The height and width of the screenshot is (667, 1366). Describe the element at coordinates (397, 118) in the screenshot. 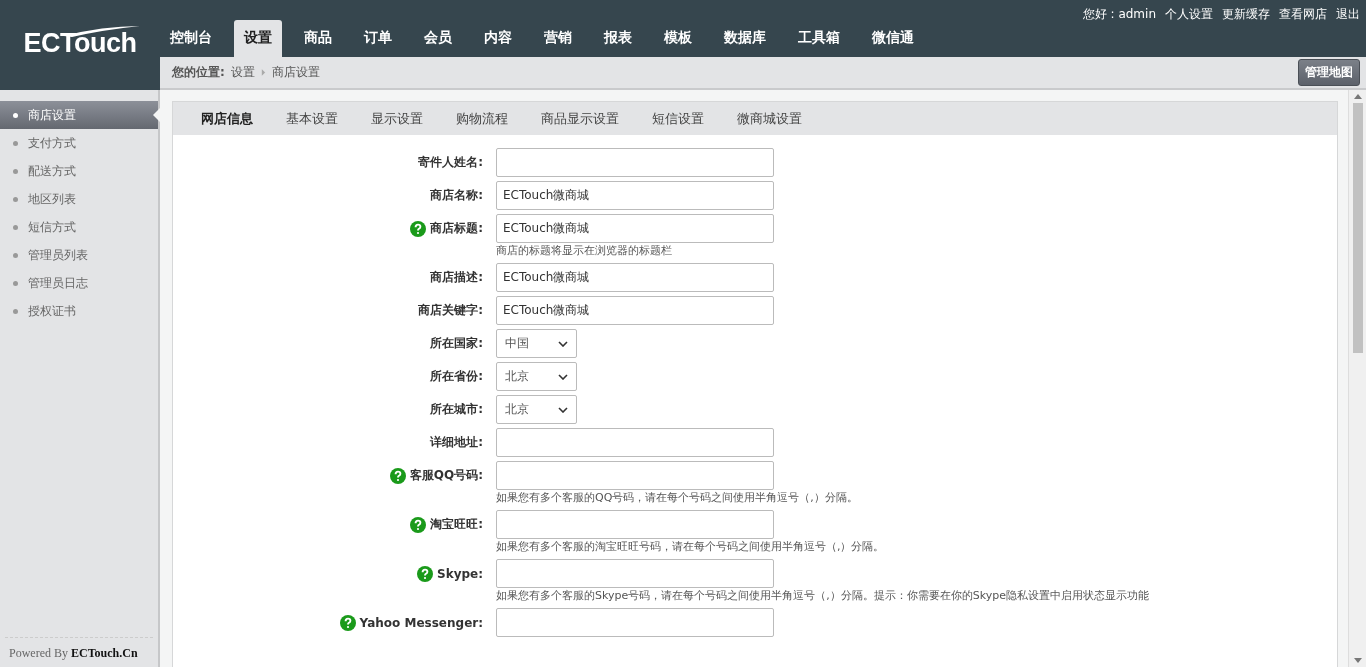

I see `settings-tab: 显示设置` at that location.